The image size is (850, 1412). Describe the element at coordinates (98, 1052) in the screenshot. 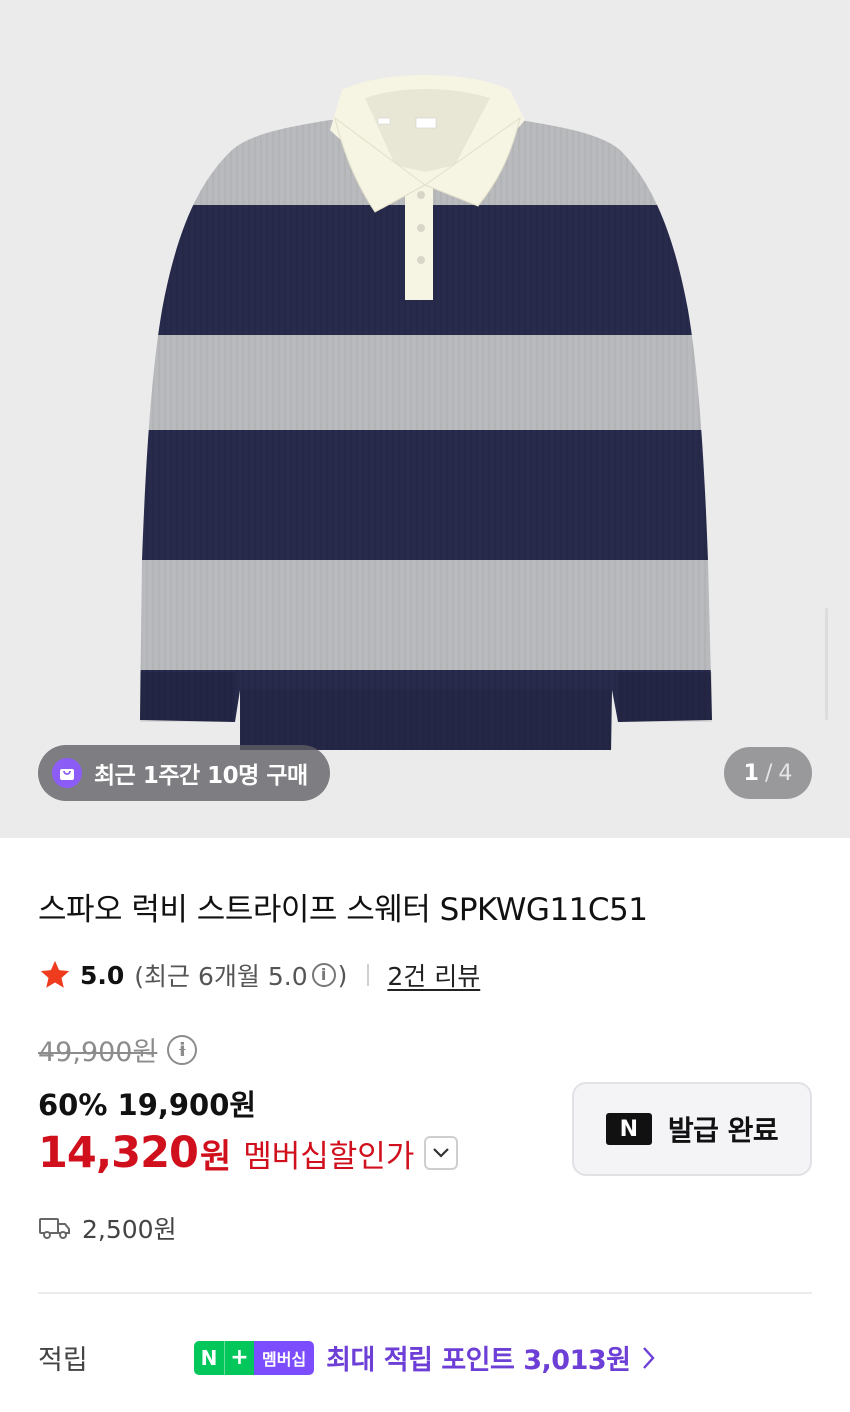

I see `original-price: 49,900원` at that location.